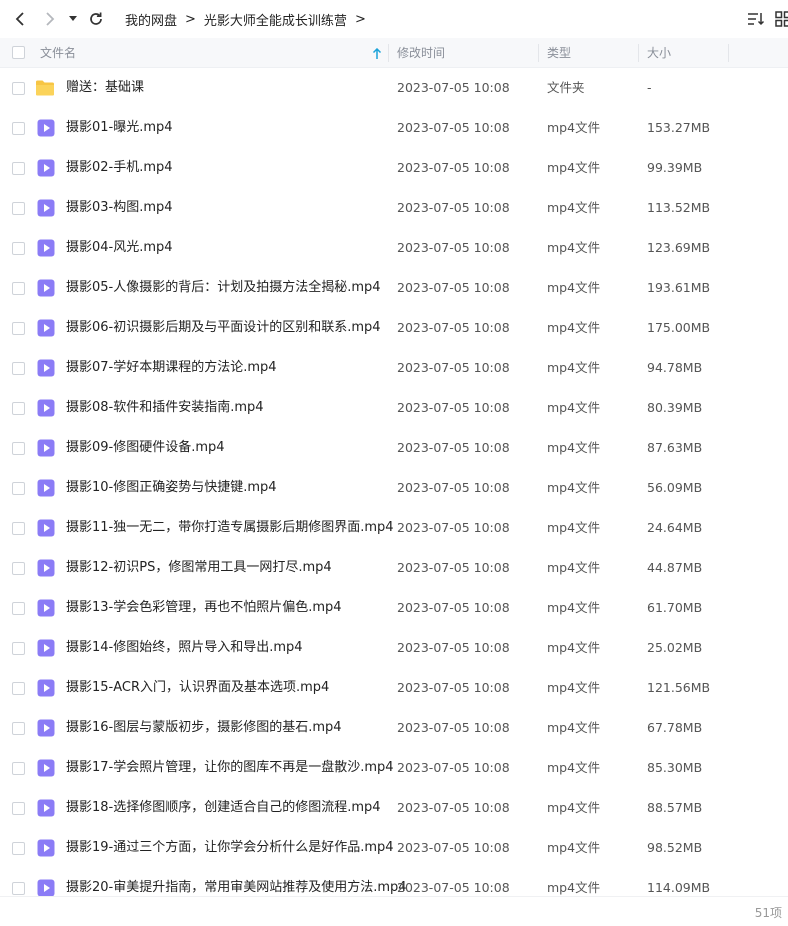 The image size is (788, 926). What do you see at coordinates (204, 728) in the screenshot?
I see `file-name: 摄影16-图层与蒙版初步，摄影修图的基石.mp4` at bounding box center [204, 728].